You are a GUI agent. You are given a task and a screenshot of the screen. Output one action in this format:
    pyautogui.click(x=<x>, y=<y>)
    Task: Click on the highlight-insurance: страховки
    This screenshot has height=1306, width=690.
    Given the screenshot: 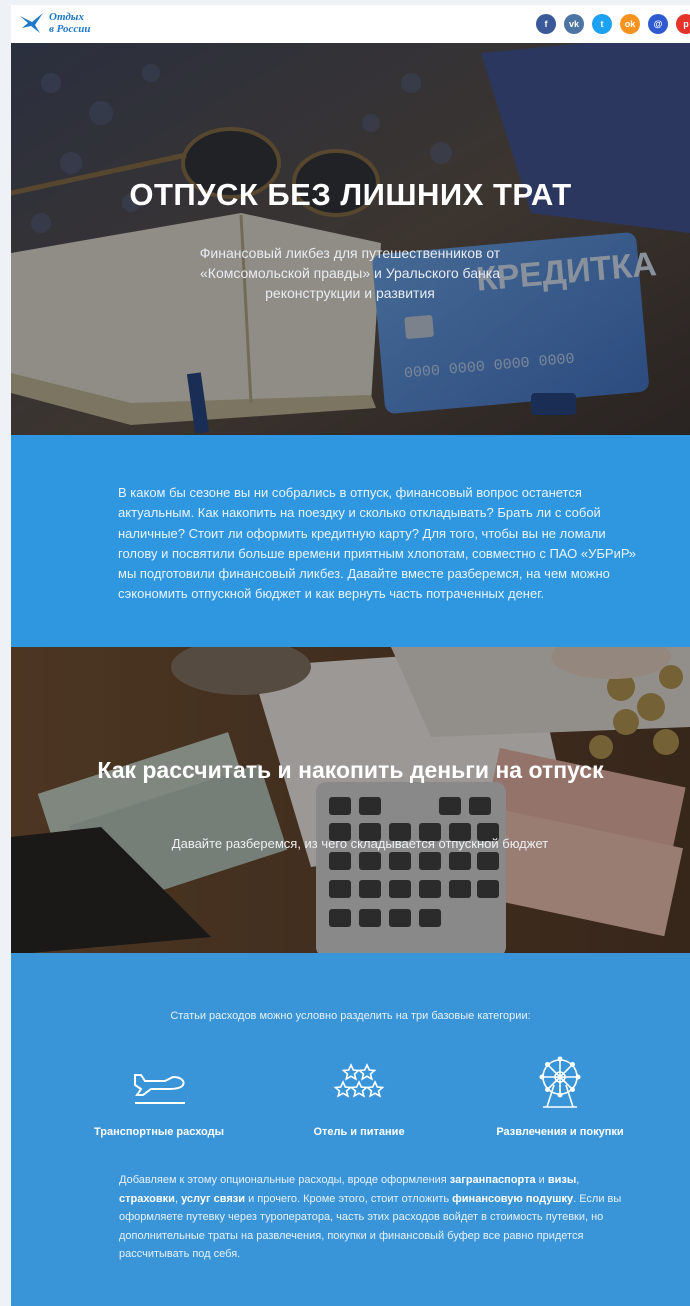 What is the action you would take?
    pyautogui.click(x=147, y=1198)
    